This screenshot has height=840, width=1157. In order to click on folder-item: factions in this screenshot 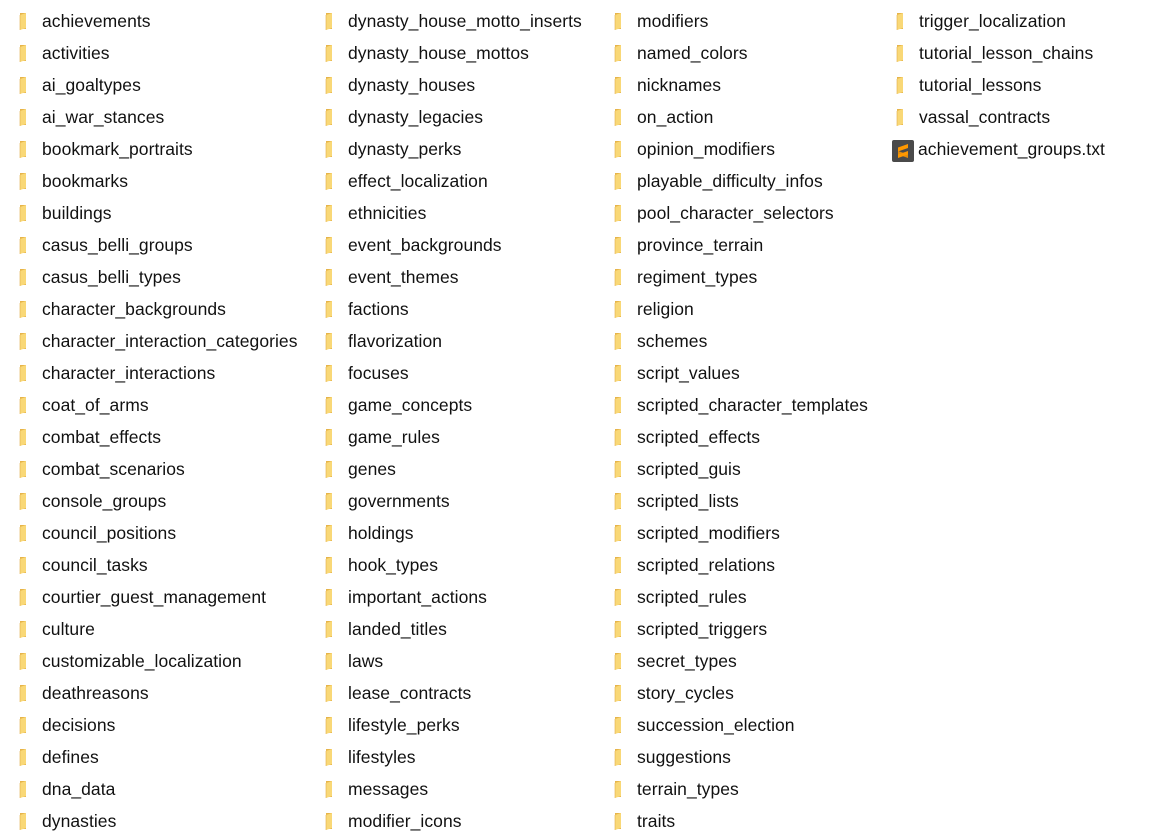, I will do `click(452, 309)`.